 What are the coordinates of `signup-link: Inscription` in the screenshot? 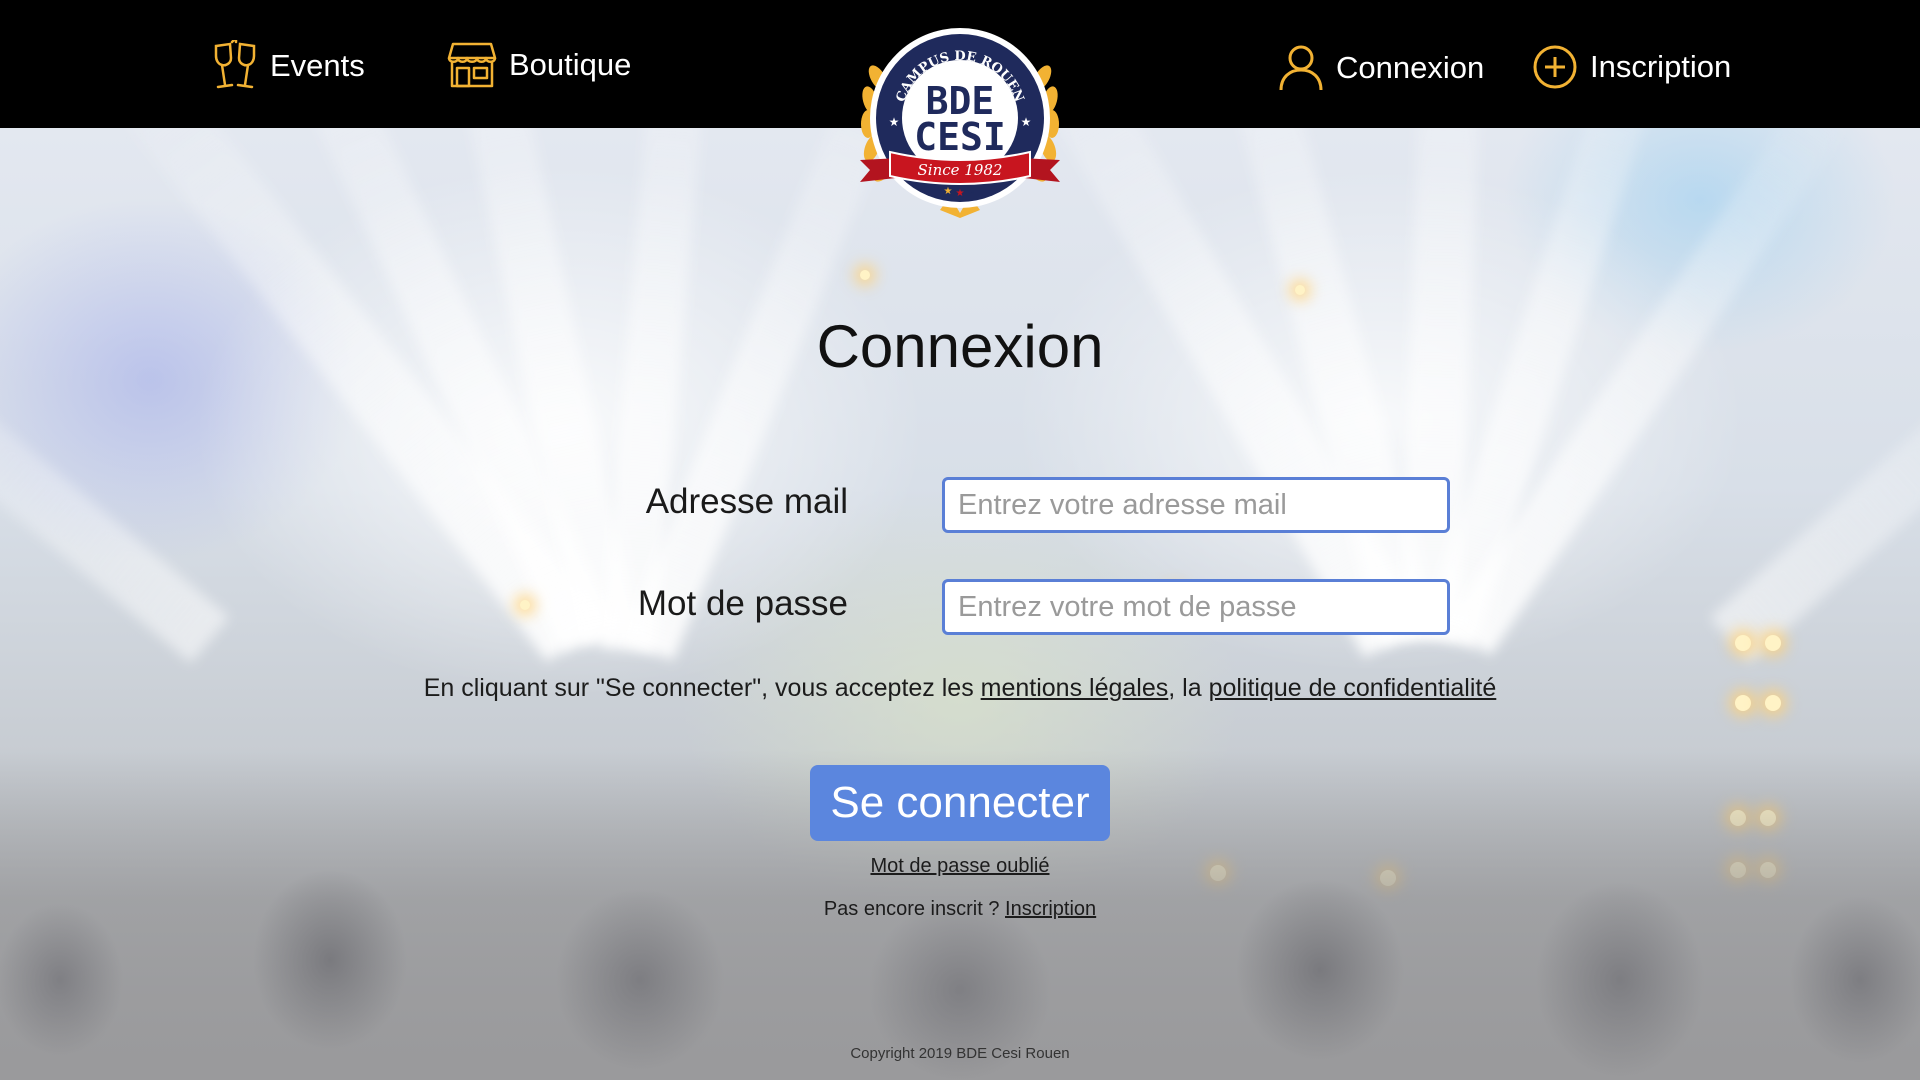 It's located at (1050, 909).